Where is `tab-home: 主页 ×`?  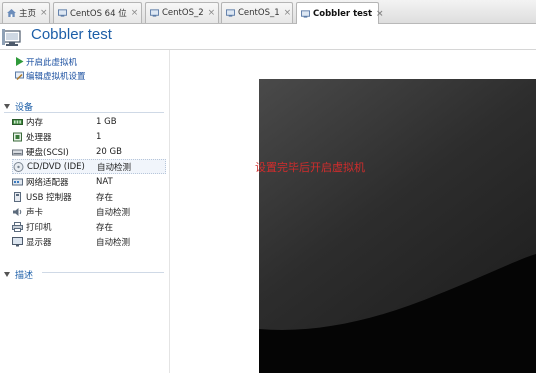
tab-home: 主页 × is located at coordinates (26, 12).